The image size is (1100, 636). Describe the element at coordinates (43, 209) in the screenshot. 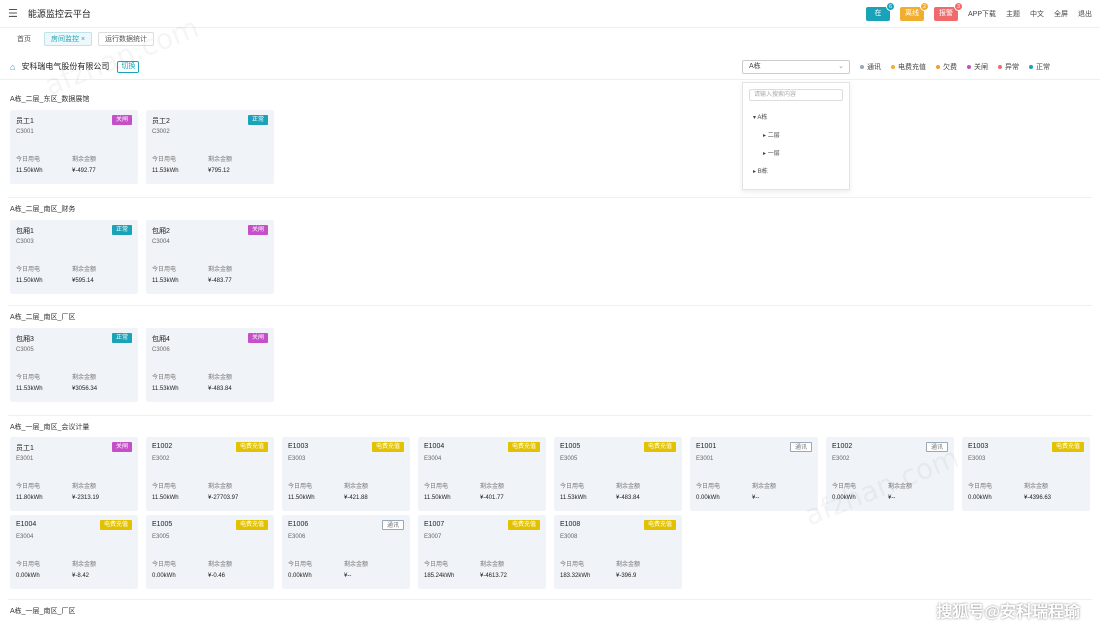

I see `group-title: A栋_二层_南区_财务` at that location.